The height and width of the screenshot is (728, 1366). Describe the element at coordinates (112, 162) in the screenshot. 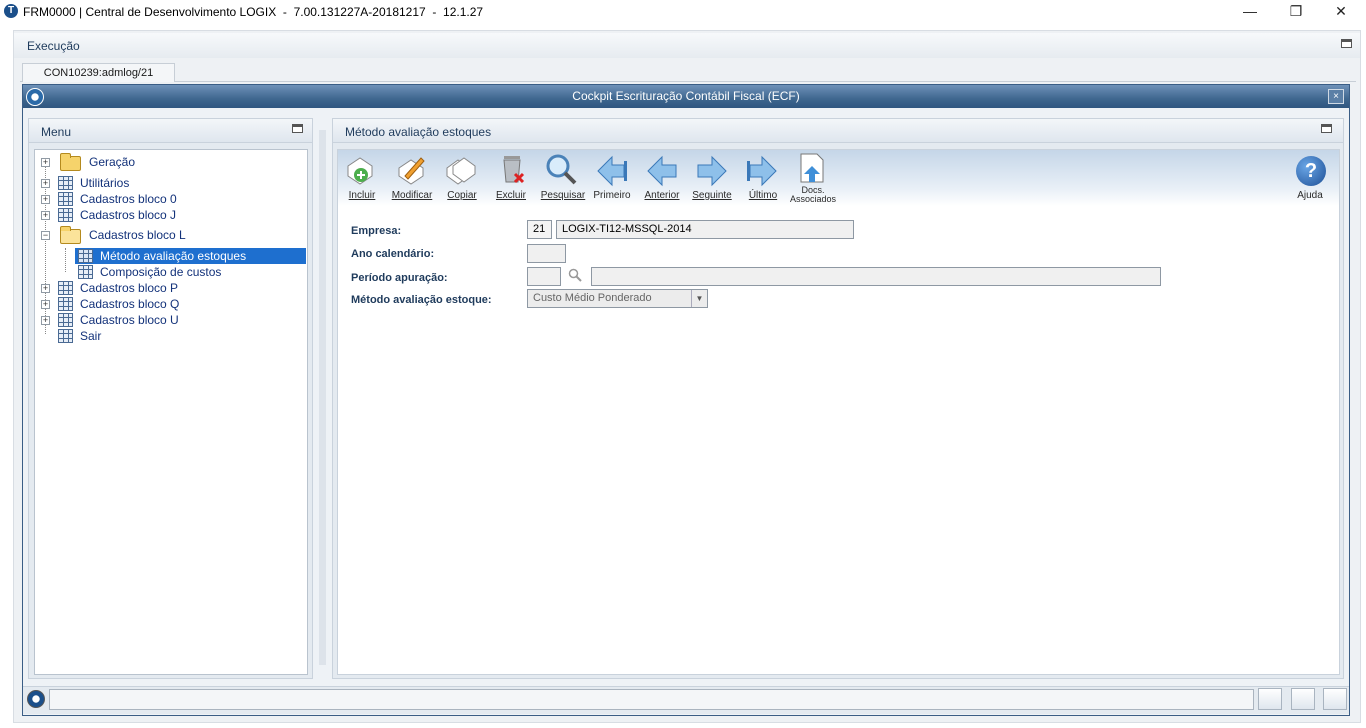

I see `tree-item-geracao: Geração` at that location.